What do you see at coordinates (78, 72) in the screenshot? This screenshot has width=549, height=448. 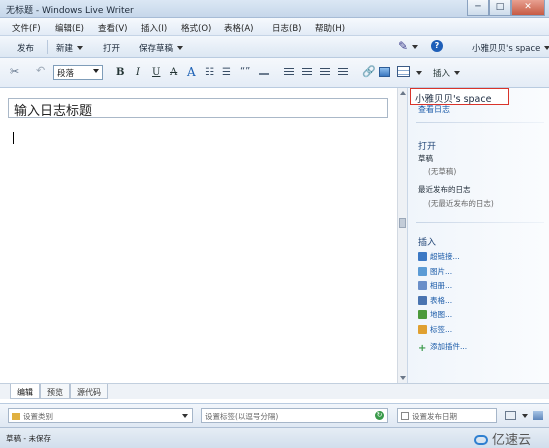 I see `paragraph-style-select: 段落` at bounding box center [78, 72].